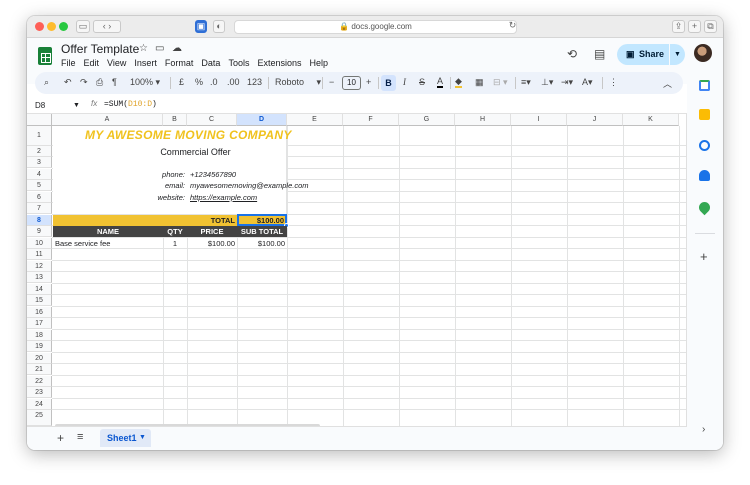 The image size is (750, 485). I want to click on increase-font-size-icon: +, so click(368, 82).